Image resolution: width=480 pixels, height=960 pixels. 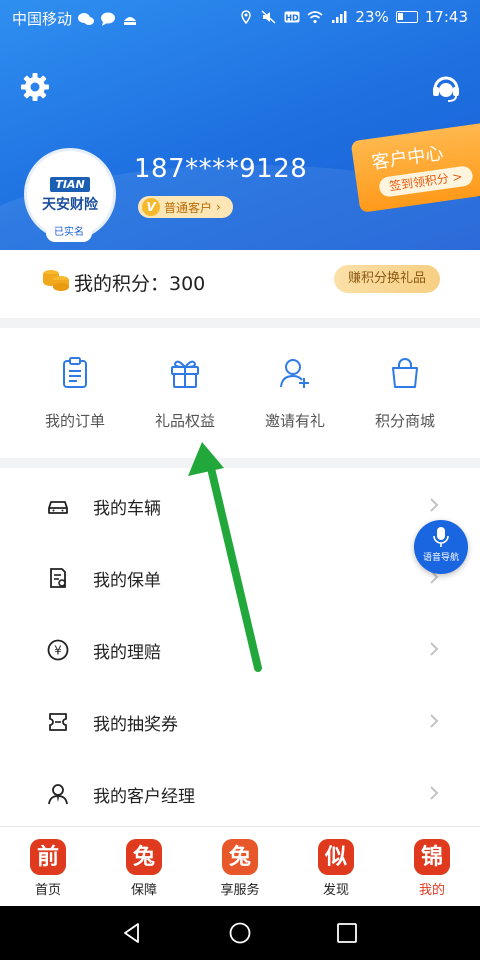 What do you see at coordinates (240, 284) in the screenshot?
I see `points-card: 我的积分：300 赚积分换礼品` at bounding box center [240, 284].